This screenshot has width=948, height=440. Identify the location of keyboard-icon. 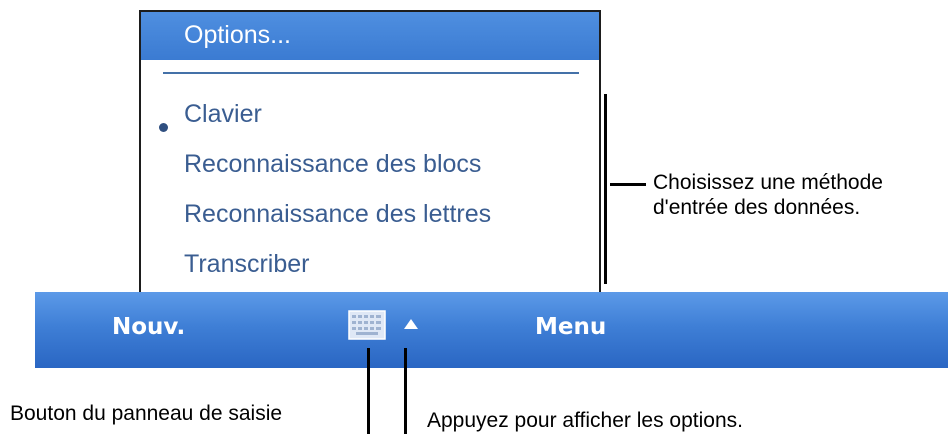
(367, 325).